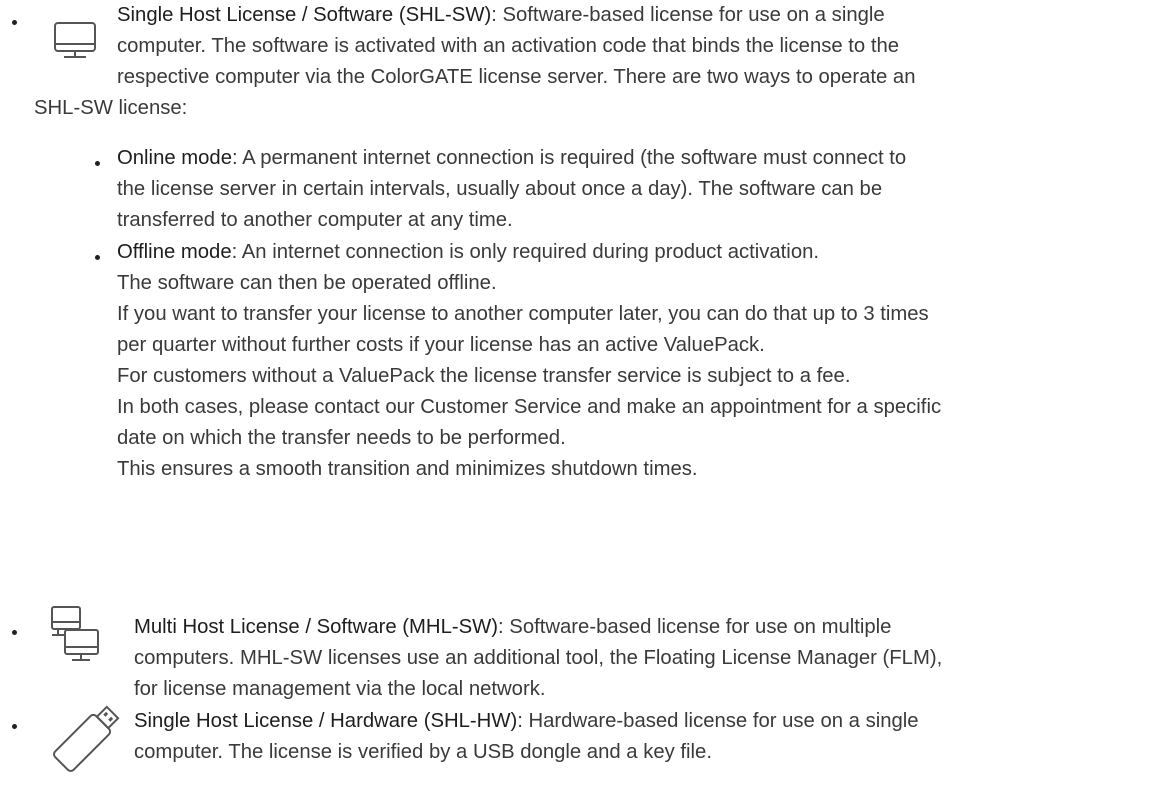 This screenshot has height=786, width=1175. Describe the element at coordinates (75, 639) in the screenshot. I see `multiple-monitors-icon` at that location.